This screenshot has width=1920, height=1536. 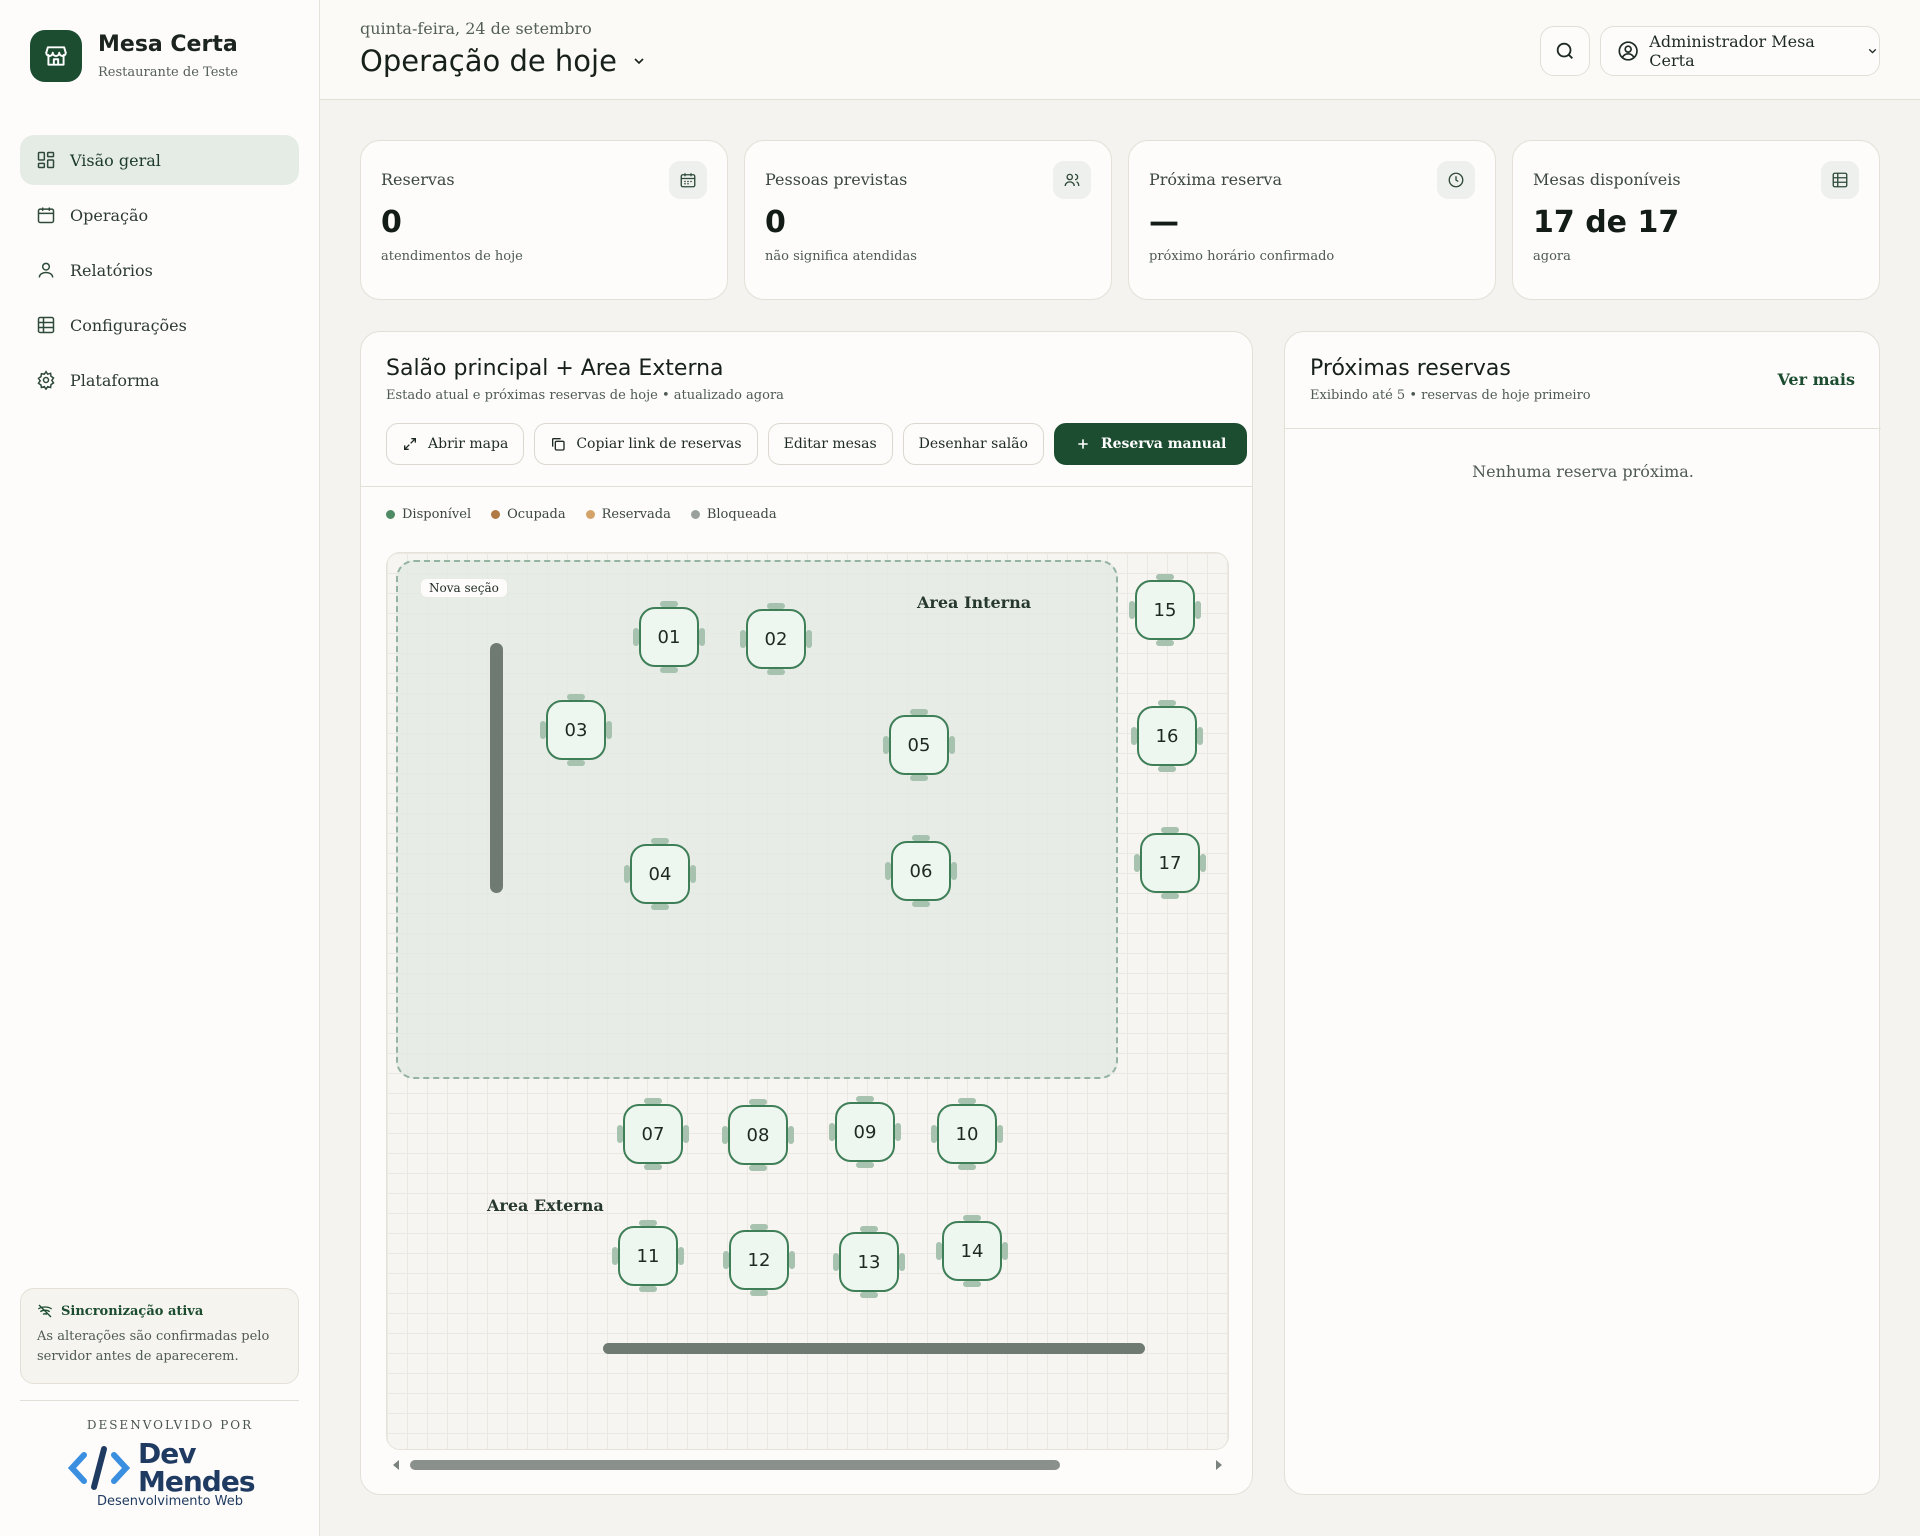 What do you see at coordinates (1219, 1465) in the screenshot?
I see `scroll-right-icon` at bounding box center [1219, 1465].